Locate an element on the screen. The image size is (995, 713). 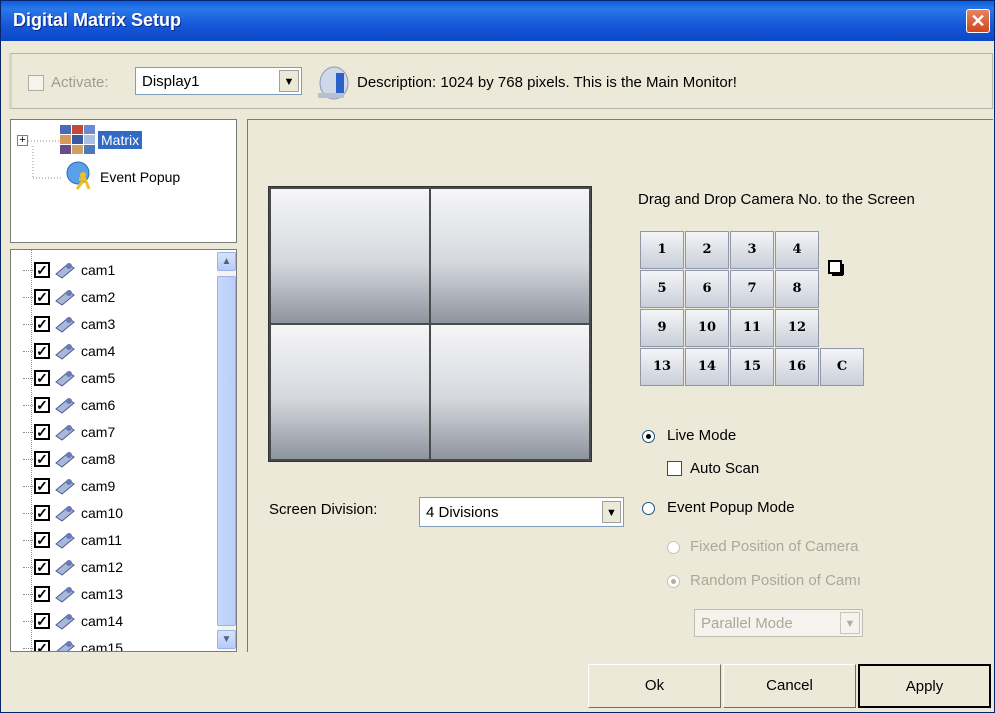
camera-label: cam8 is located at coordinates (98, 459).